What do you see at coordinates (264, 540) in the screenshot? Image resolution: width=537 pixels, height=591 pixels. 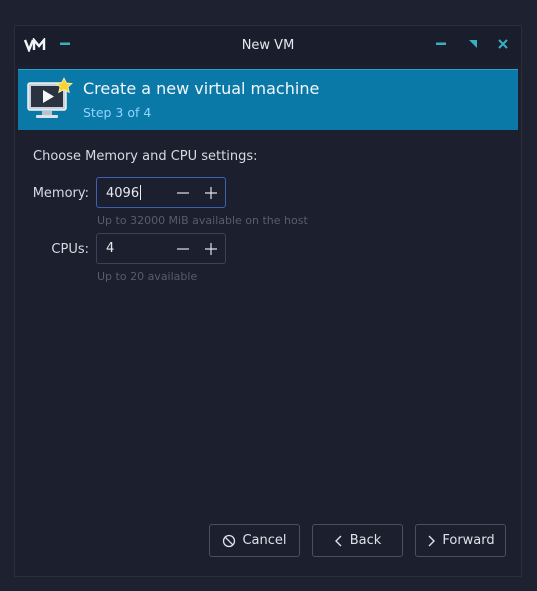 I see `cancel-button-label: Cancel` at bounding box center [264, 540].